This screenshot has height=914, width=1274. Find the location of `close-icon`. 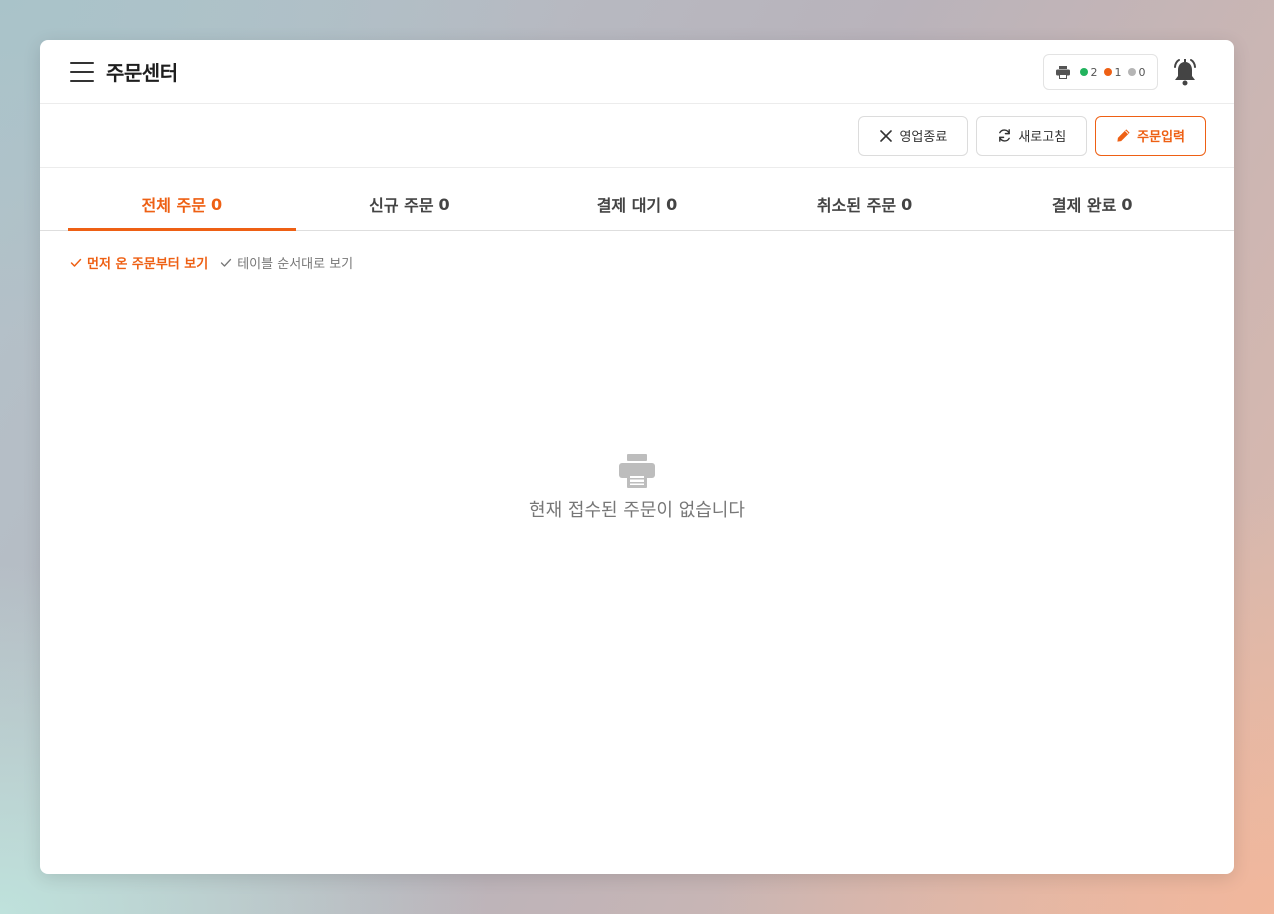

close-icon is located at coordinates (886, 135).